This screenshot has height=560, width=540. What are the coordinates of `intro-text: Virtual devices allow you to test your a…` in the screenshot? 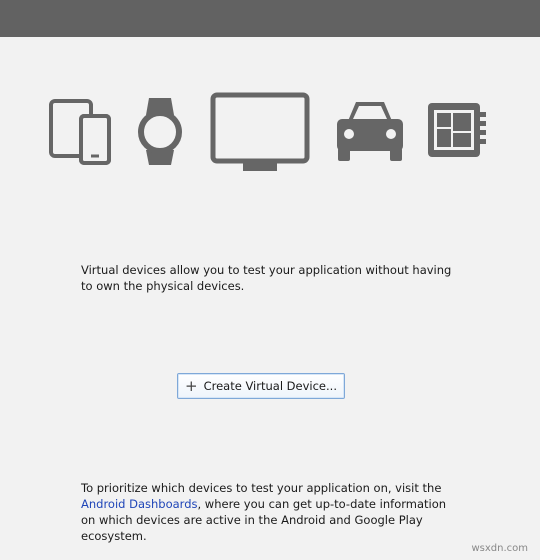 It's located at (266, 278).